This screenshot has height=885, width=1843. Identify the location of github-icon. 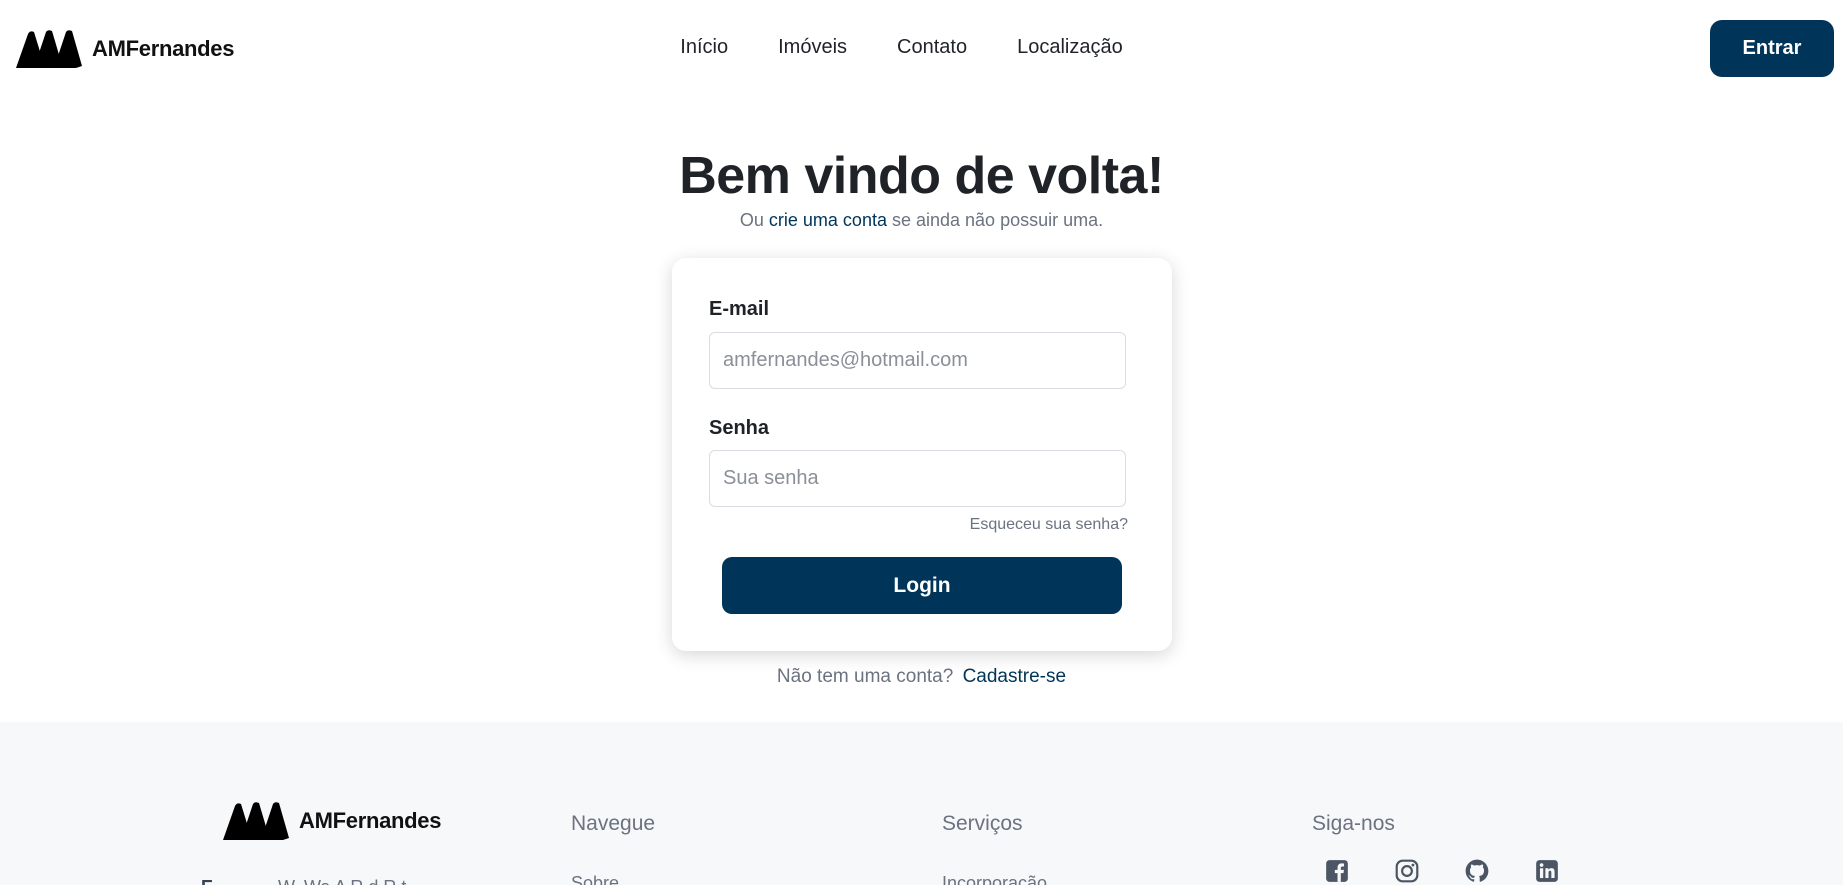
(1477, 871).